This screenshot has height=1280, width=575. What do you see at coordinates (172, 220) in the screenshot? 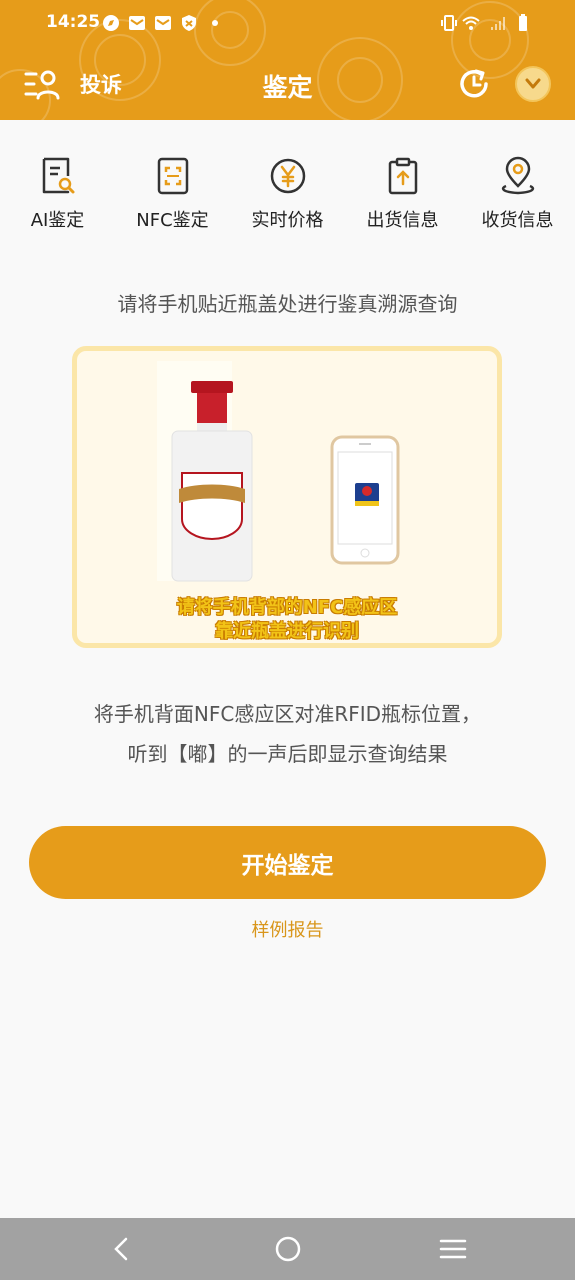
I see `tab-label: NFC鉴定` at bounding box center [172, 220].